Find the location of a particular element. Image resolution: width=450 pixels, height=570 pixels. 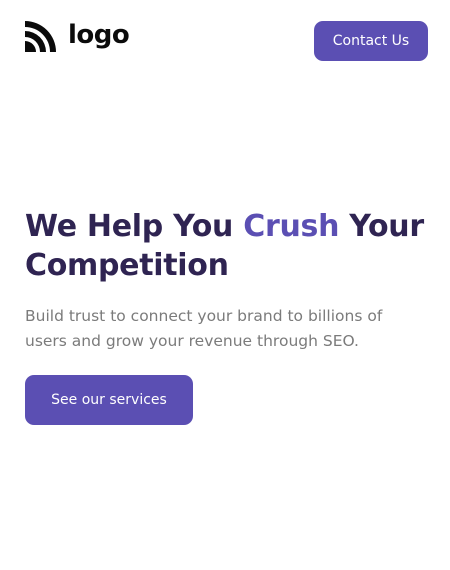

site-header: logo Contact Us is located at coordinates (225, 40).